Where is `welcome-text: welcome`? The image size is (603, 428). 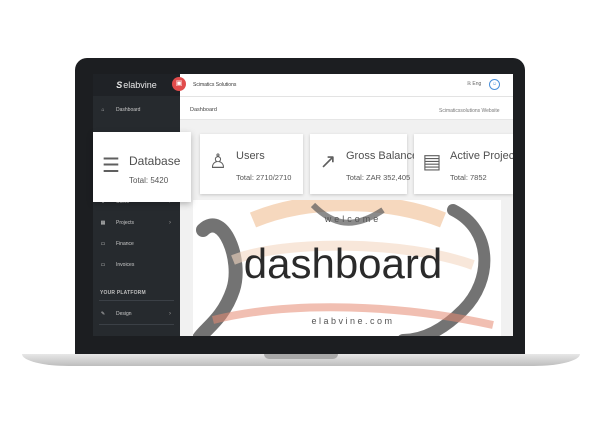
welcome-text: welcome is located at coordinates (353, 219).